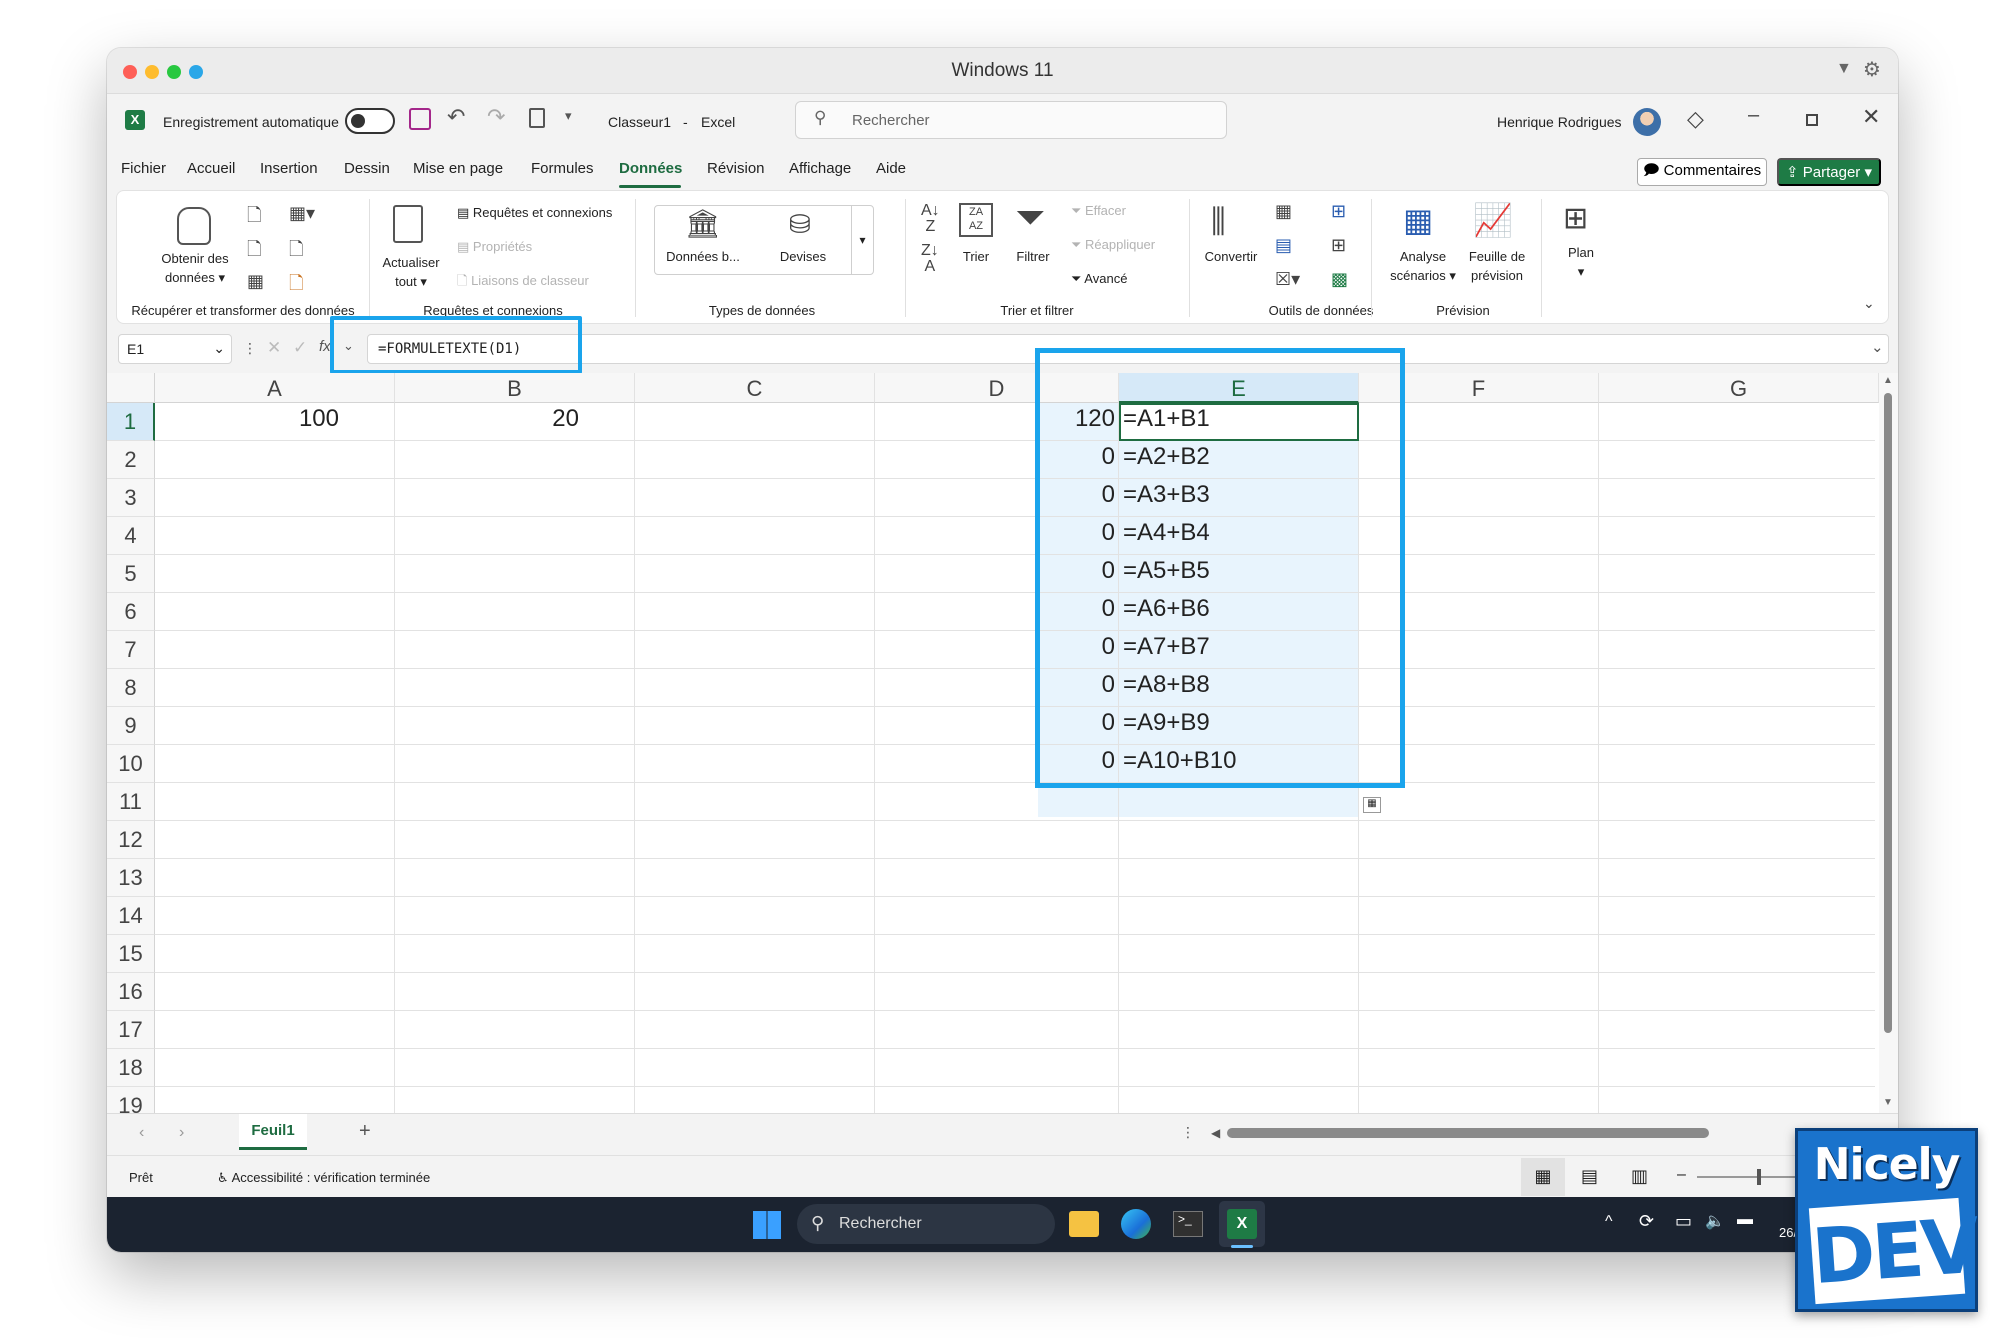  Describe the element at coordinates (1099, 278) in the screenshot. I see `advanced-button: ⏷ Avancé` at that location.